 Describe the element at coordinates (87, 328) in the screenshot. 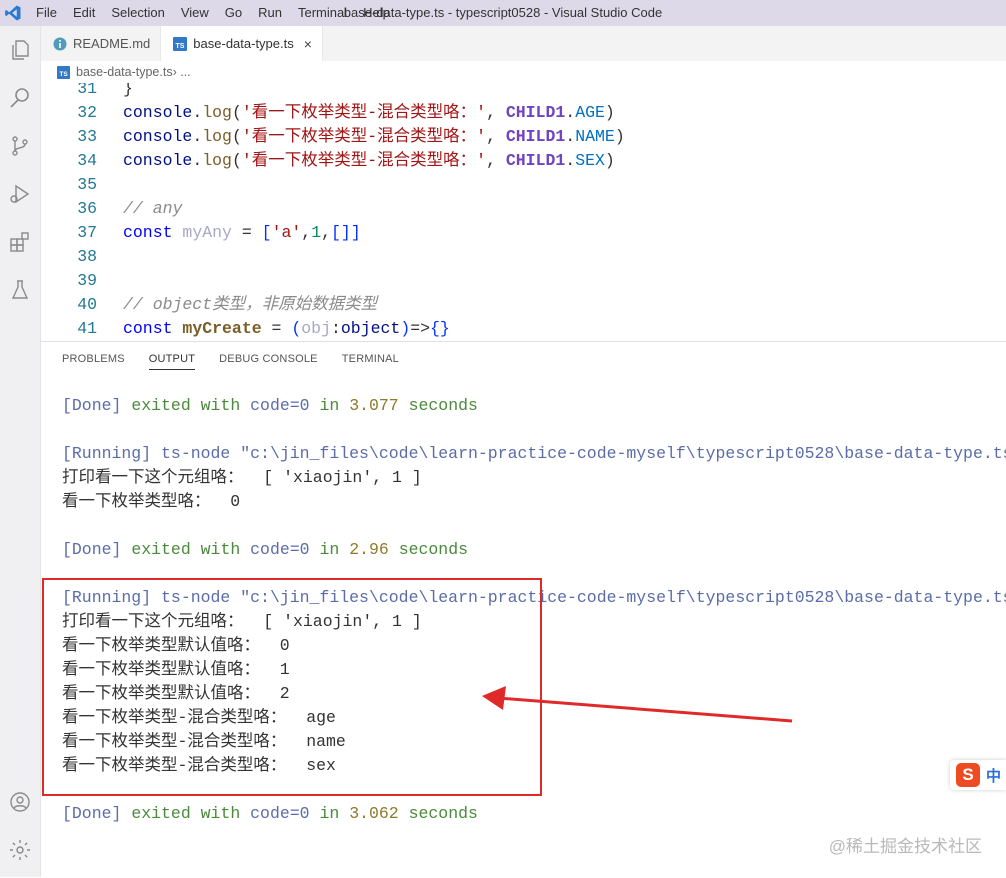

I see `line-number: 41` at that location.